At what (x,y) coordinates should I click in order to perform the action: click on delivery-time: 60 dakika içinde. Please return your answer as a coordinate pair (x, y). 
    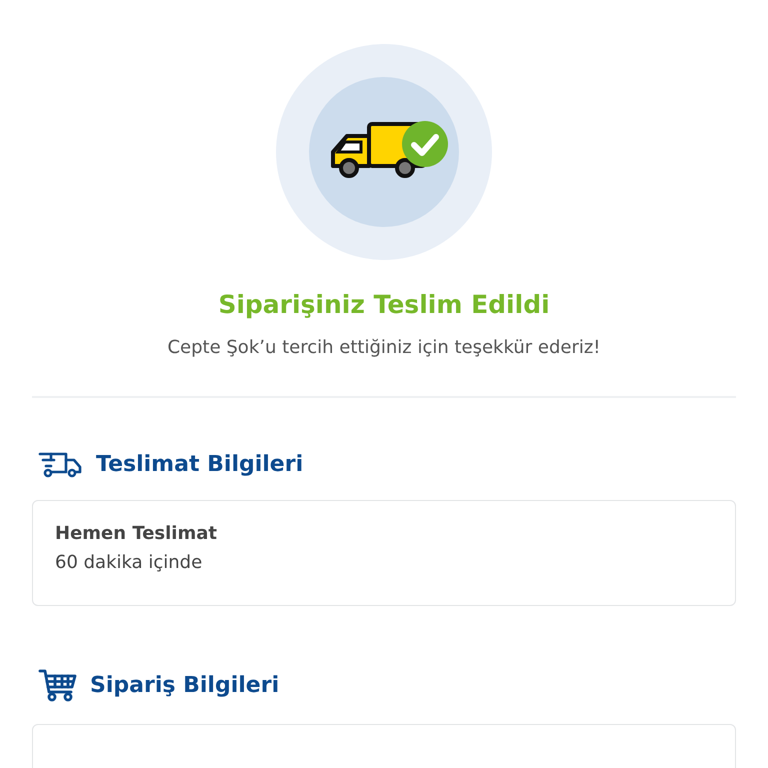
    Looking at the image, I should click on (129, 562).